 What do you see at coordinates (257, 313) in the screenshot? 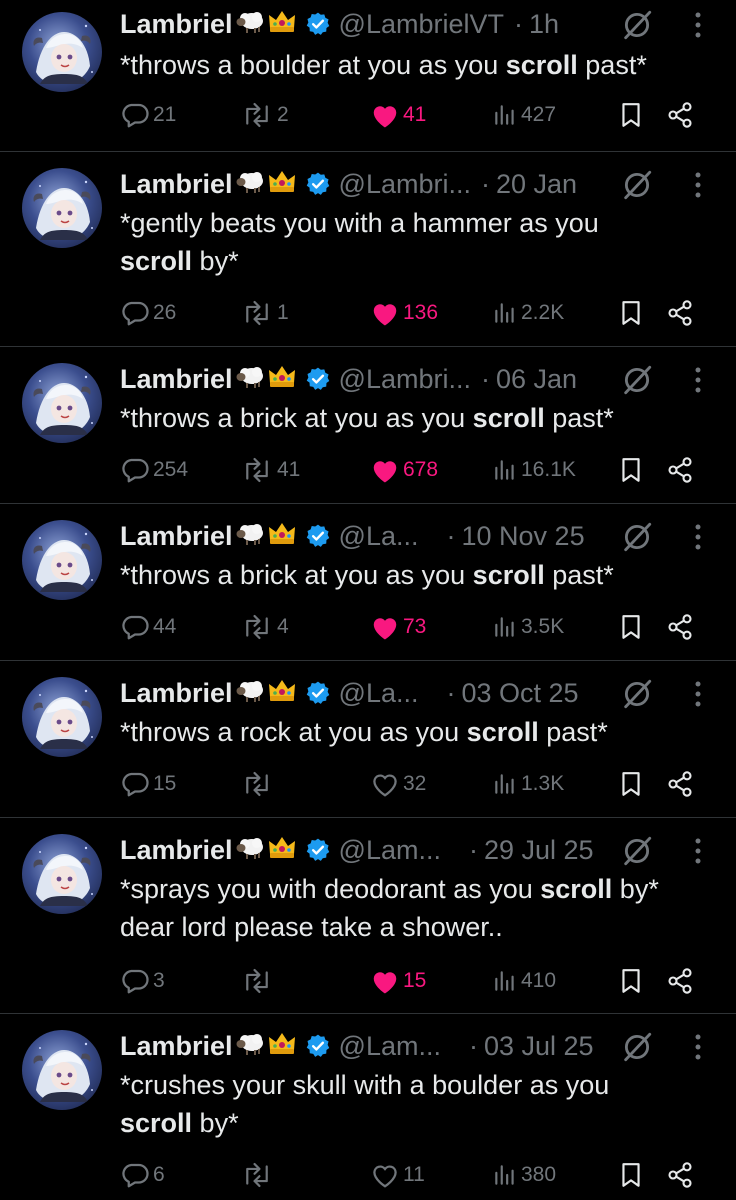
I see `retweet-icon` at bounding box center [257, 313].